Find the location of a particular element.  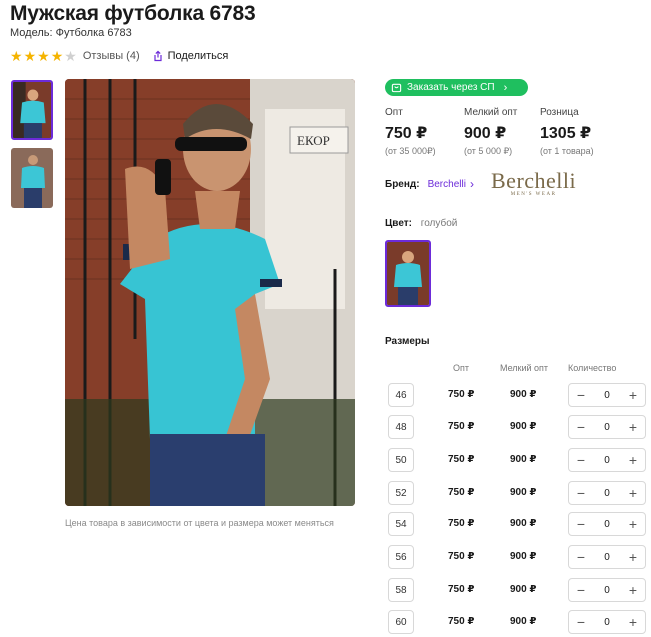

brand-link: Berchelli is located at coordinates (447, 184).